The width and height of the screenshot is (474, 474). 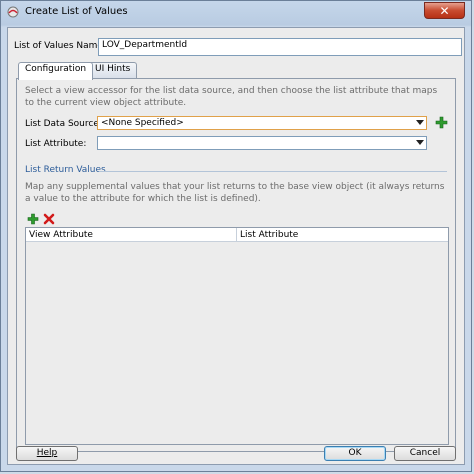 What do you see at coordinates (61, 235) in the screenshot?
I see `column-header-view-attribute: View Attribute` at bounding box center [61, 235].